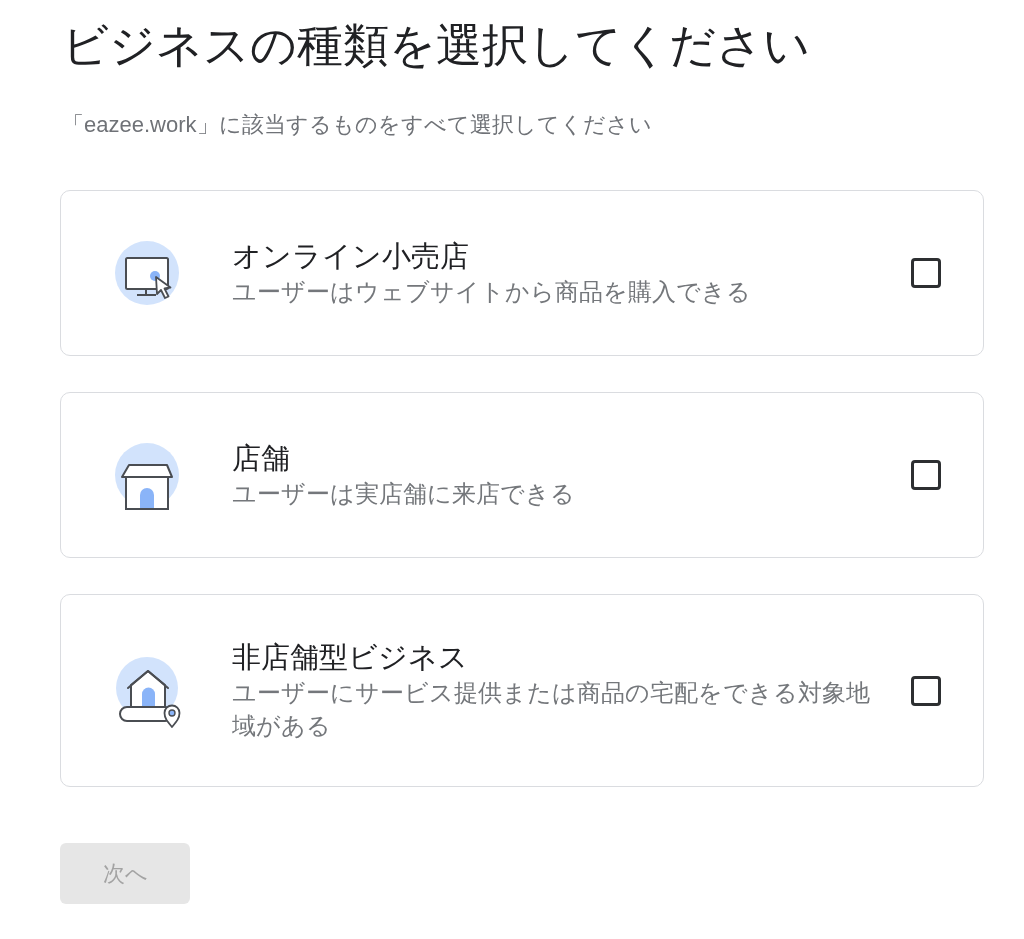  I want to click on option-description: ユーザーにサービス提供または商品の宅配をできる対象地域がある, so click(551, 709).